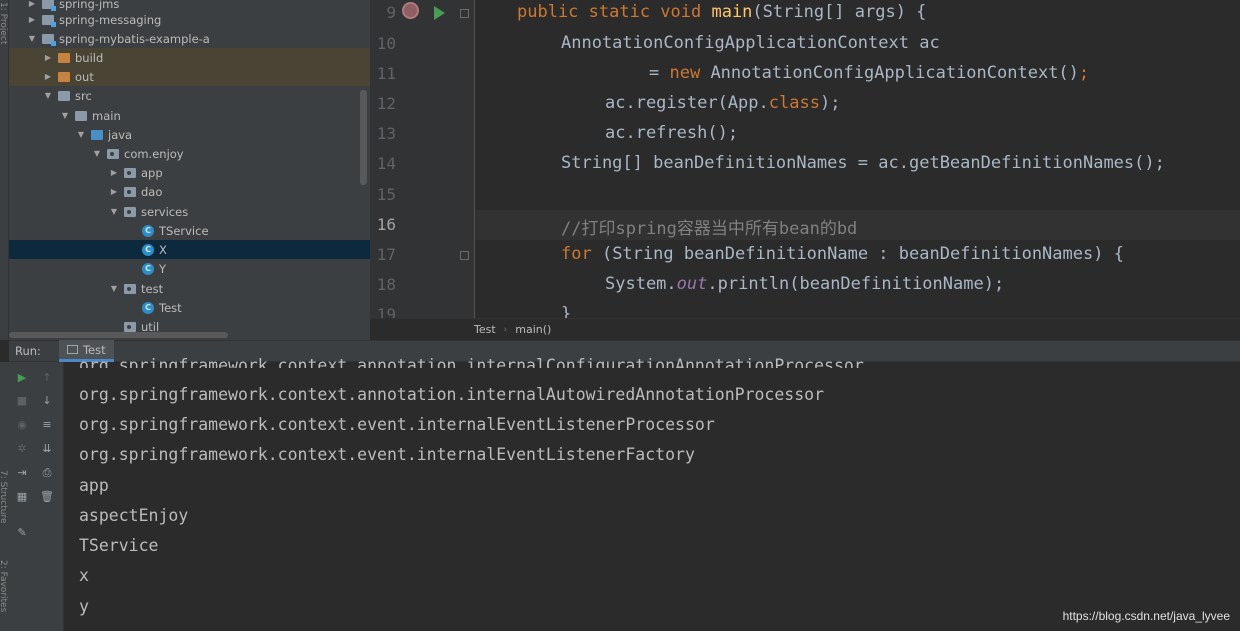  I want to click on left-tool-strip-bottom: 7: Structure 2: Favorites, so click(4, 496).